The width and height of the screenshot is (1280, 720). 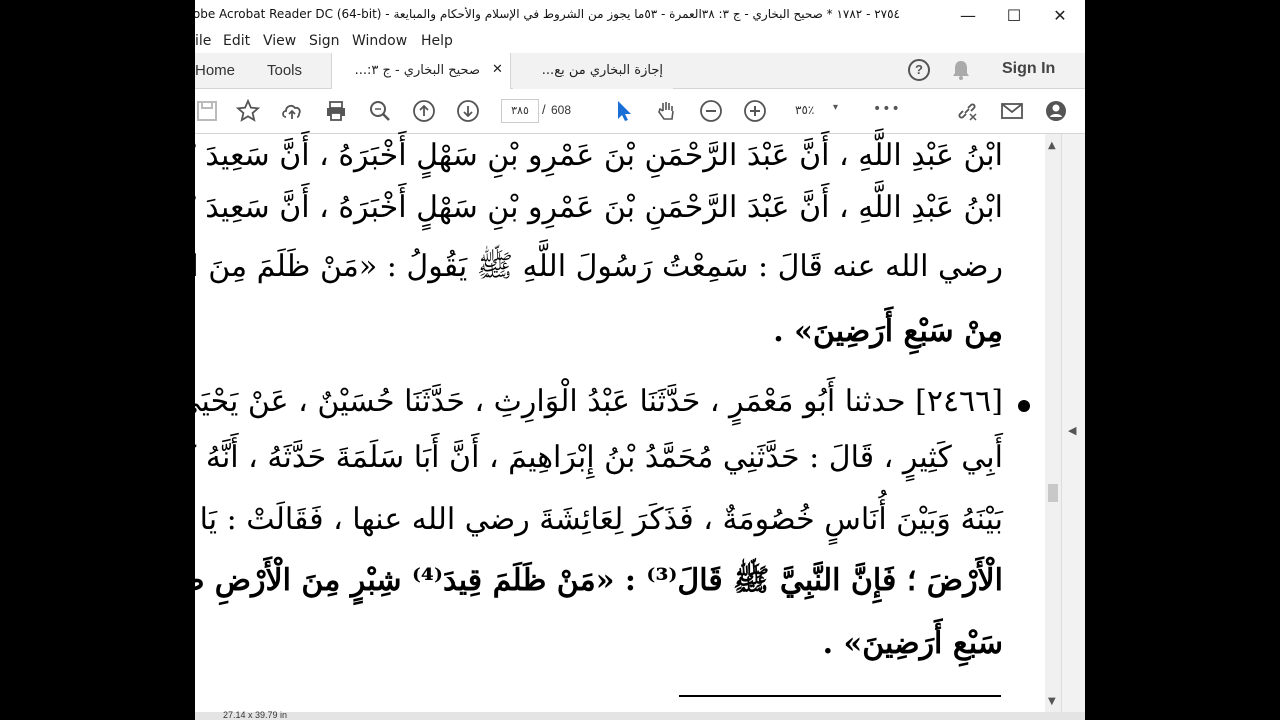 What do you see at coordinates (379, 41) in the screenshot?
I see `menu-window: Window` at bounding box center [379, 41].